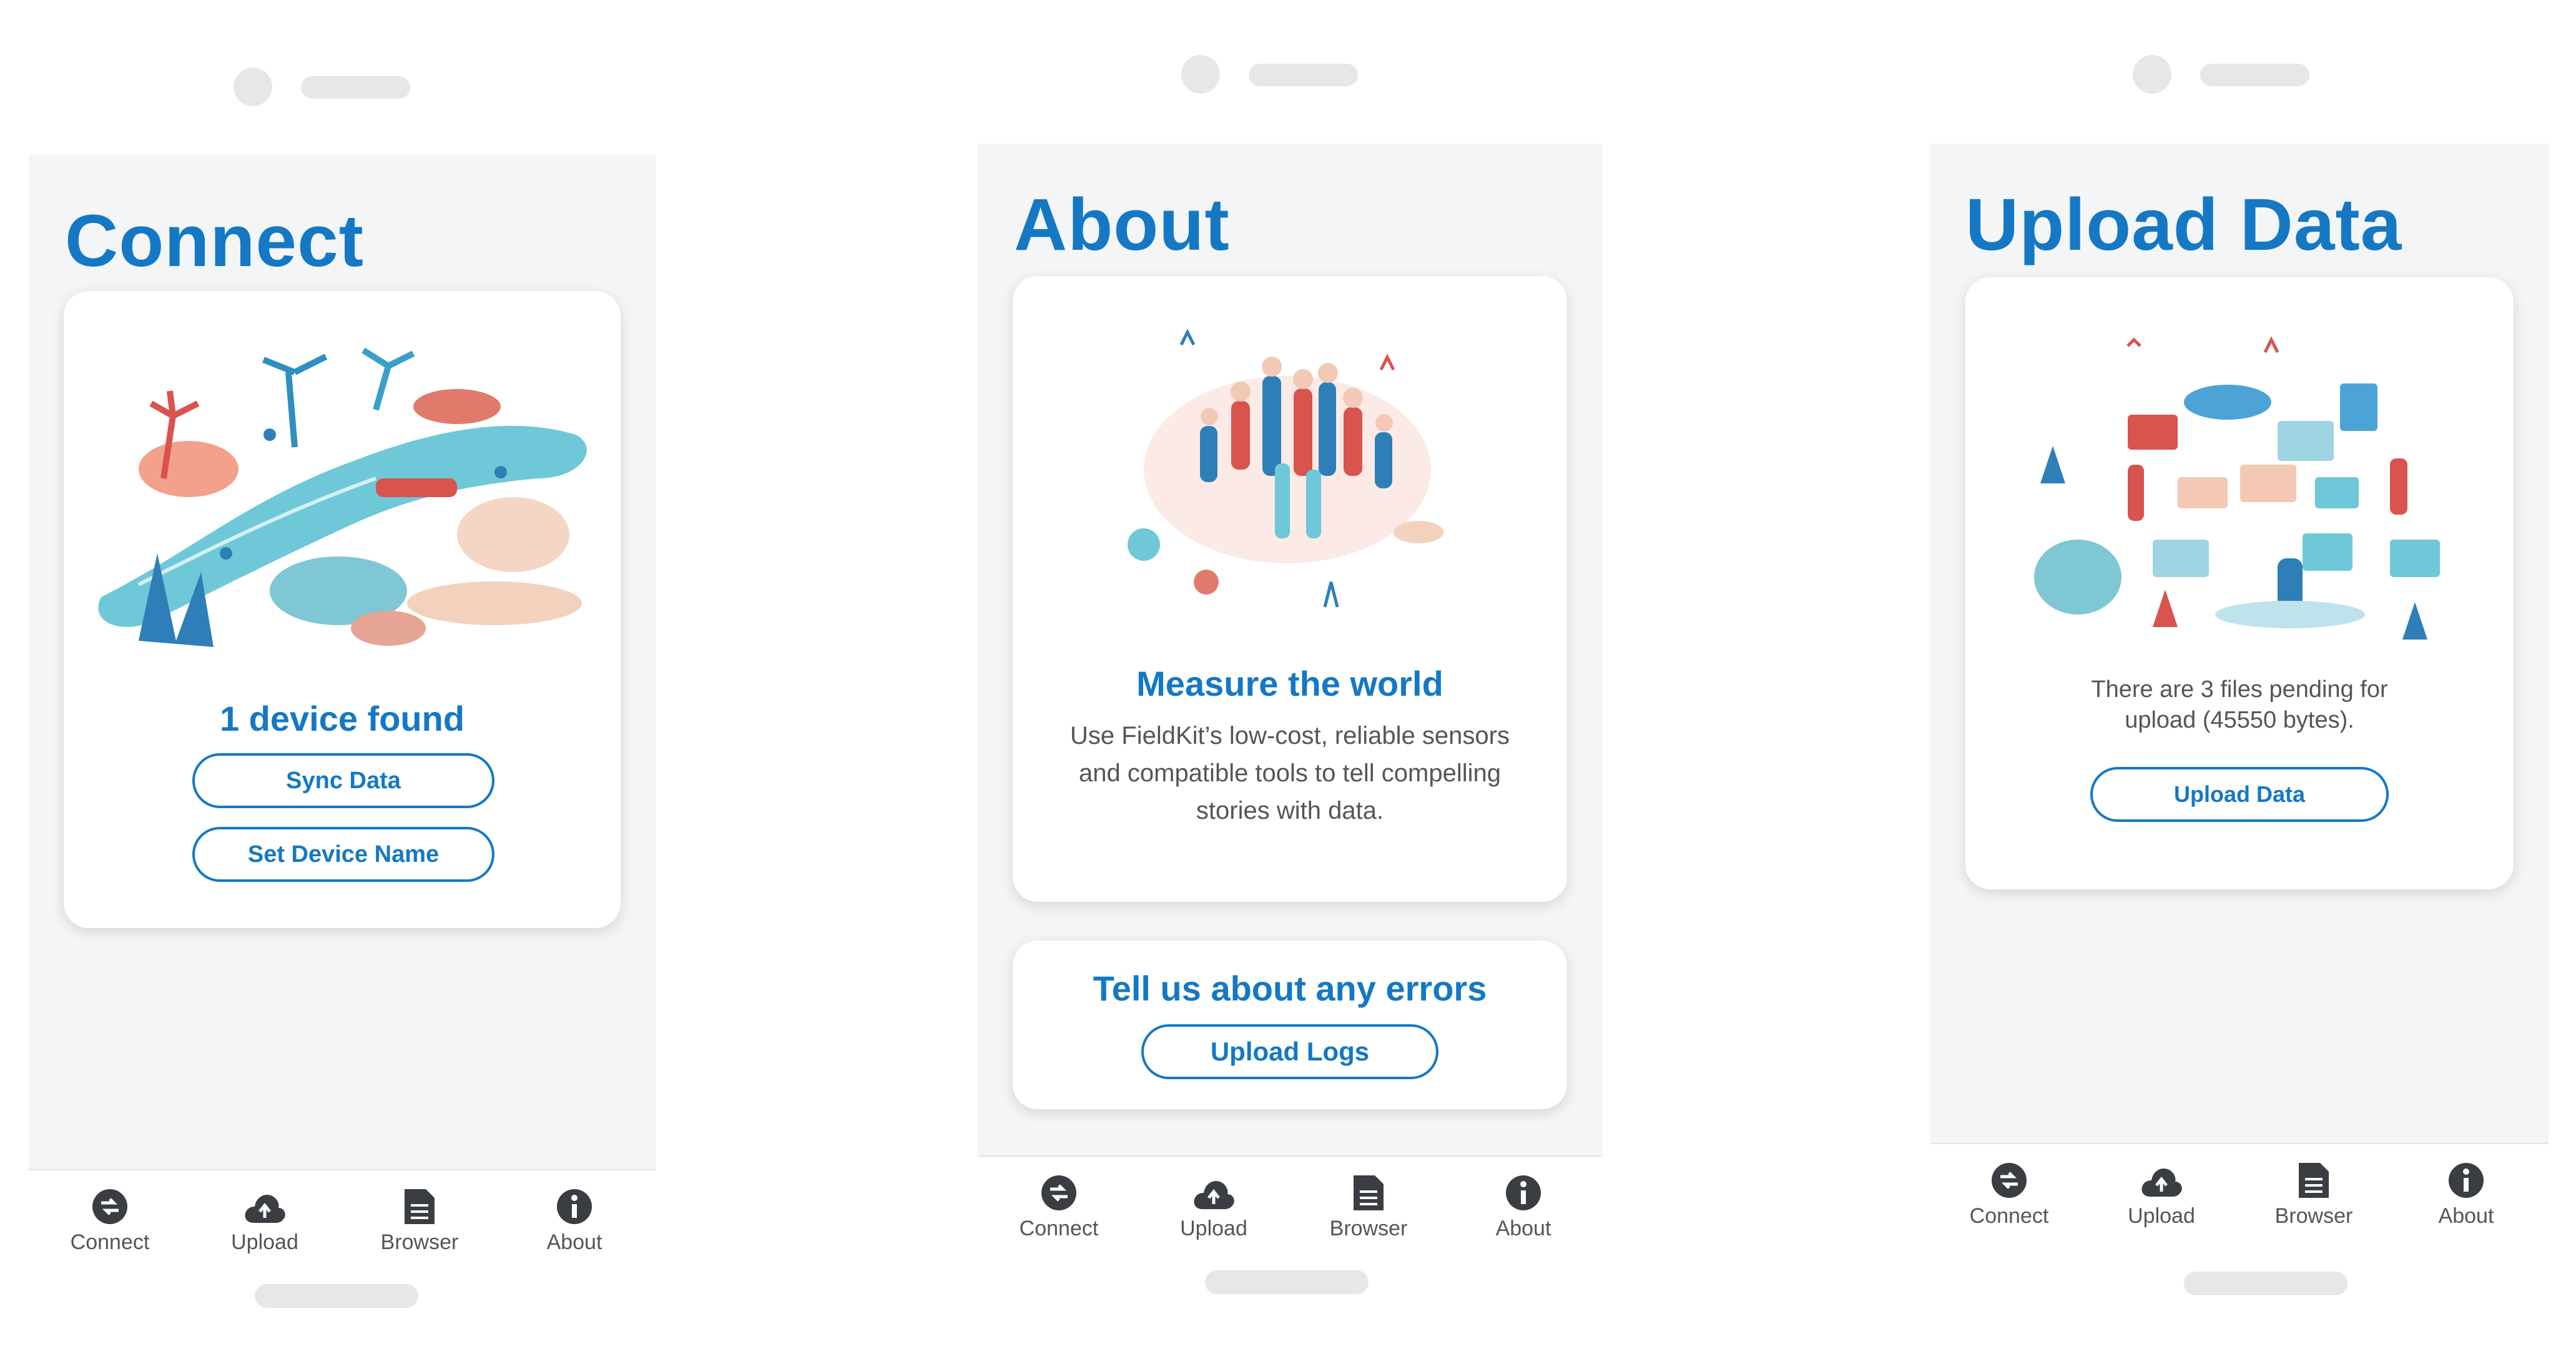  Describe the element at coordinates (1289, 1051) in the screenshot. I see `upload-logs-button: Upload Logs` at that location.